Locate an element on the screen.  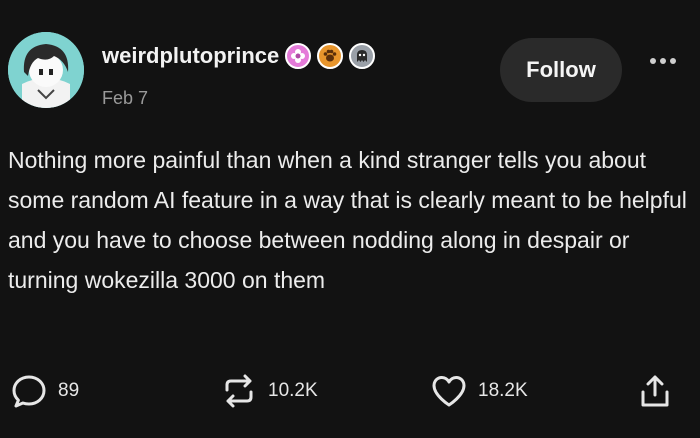
share-icon is located at coordinates (655, 391).